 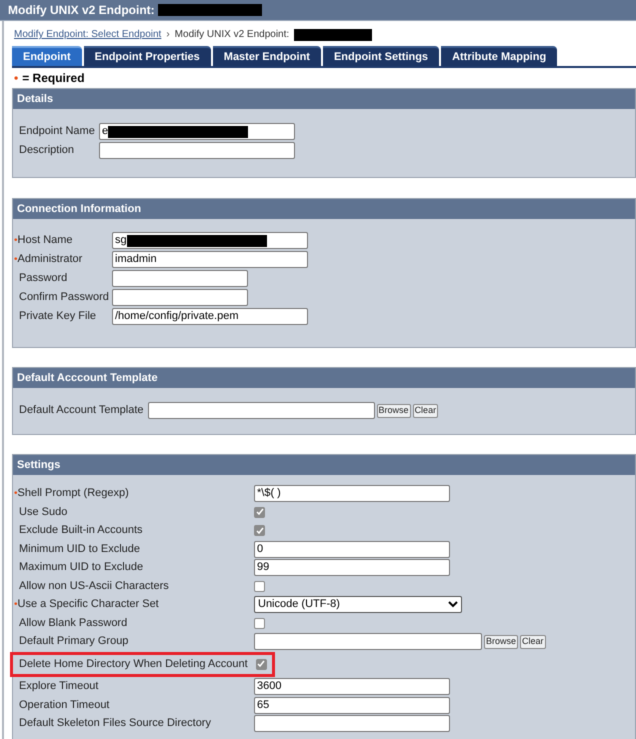 What do you see at coordinates (53, 78) in the screenshot?
I see `required-legend: = Required` at bounding box center [53, 78].